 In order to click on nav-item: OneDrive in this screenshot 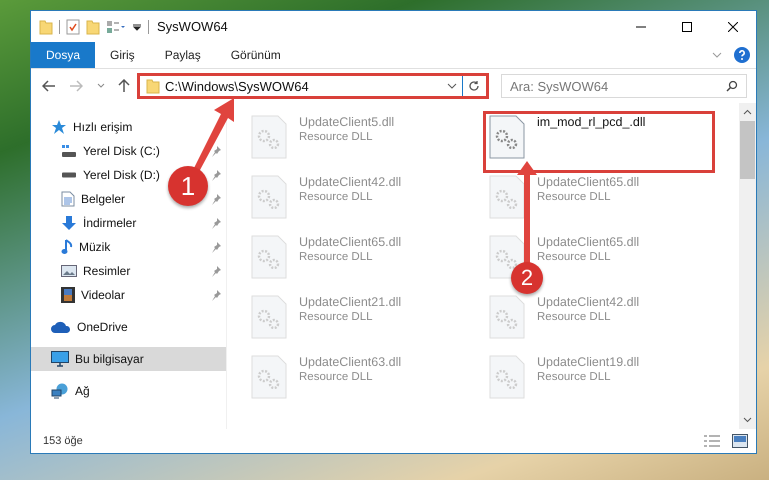, I will do `click(102, 327)`.